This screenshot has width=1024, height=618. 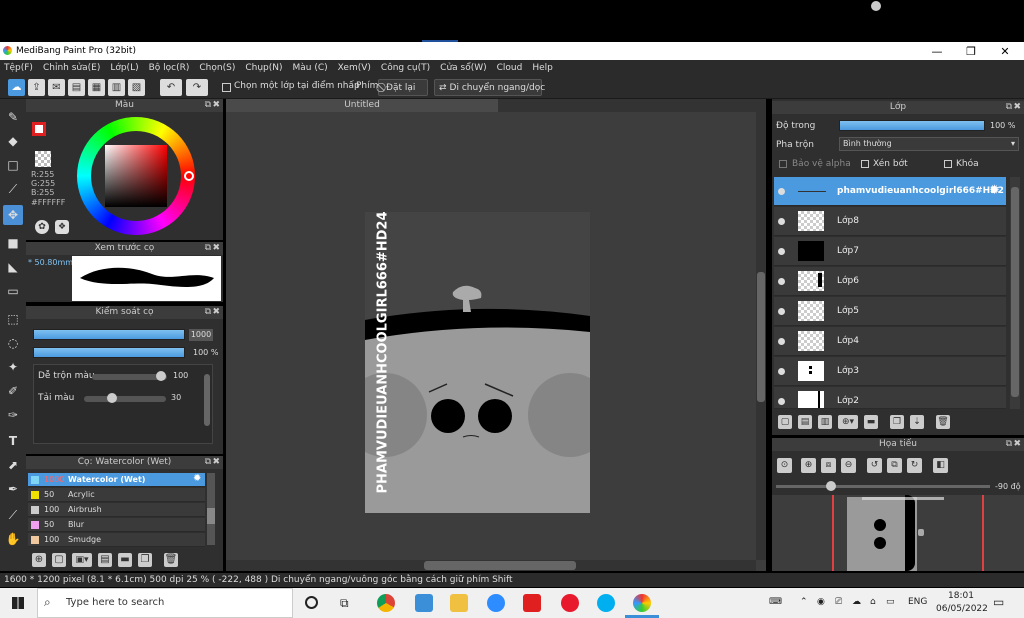 What do you see at coordinates (13, 189) in the screenshot?
I see `line-tool-icon: ⟋` at bounding box center [13, 189].